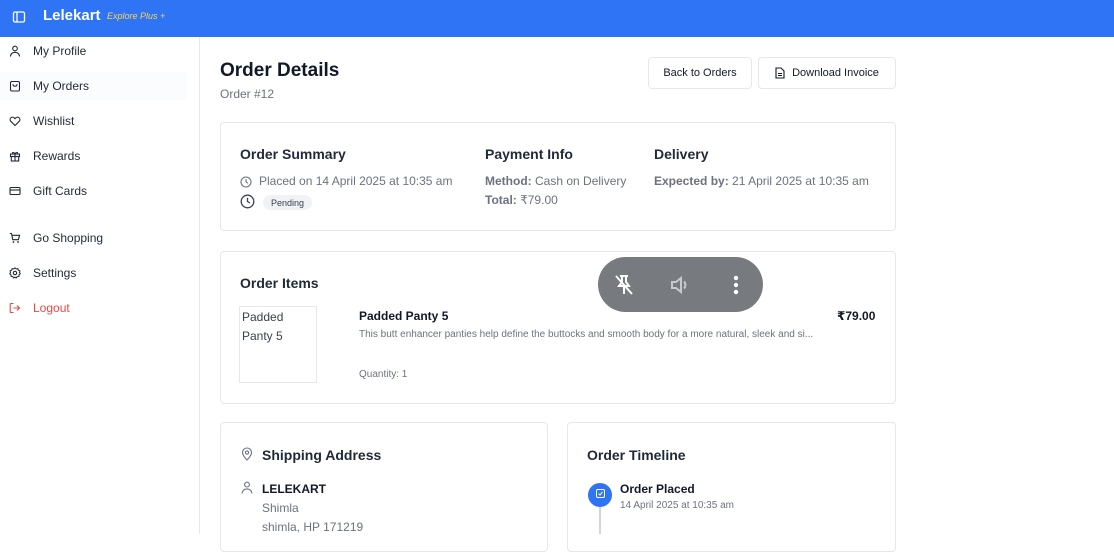 The image size is (1114, 552). I want to click on cart-icon, so click(14, 238).